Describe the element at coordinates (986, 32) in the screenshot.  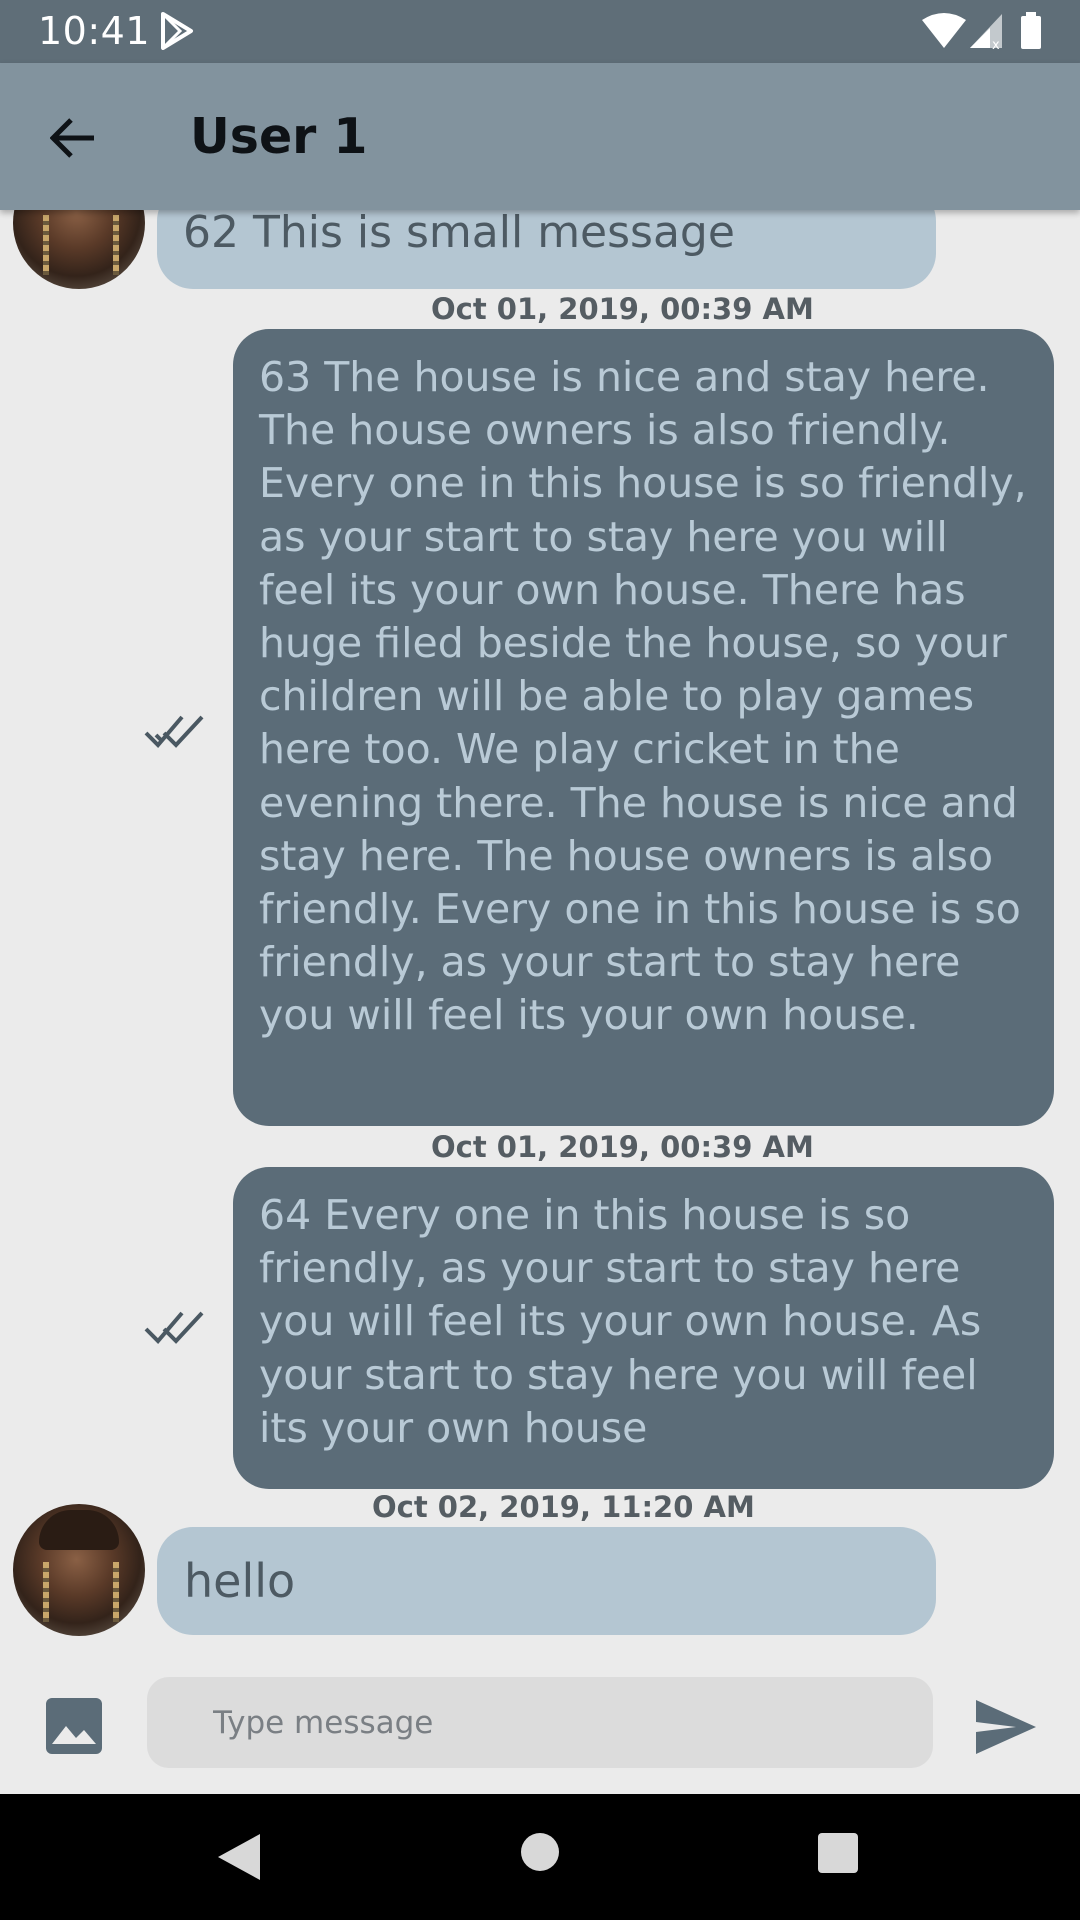
I see `signal-icon: x` at that location.